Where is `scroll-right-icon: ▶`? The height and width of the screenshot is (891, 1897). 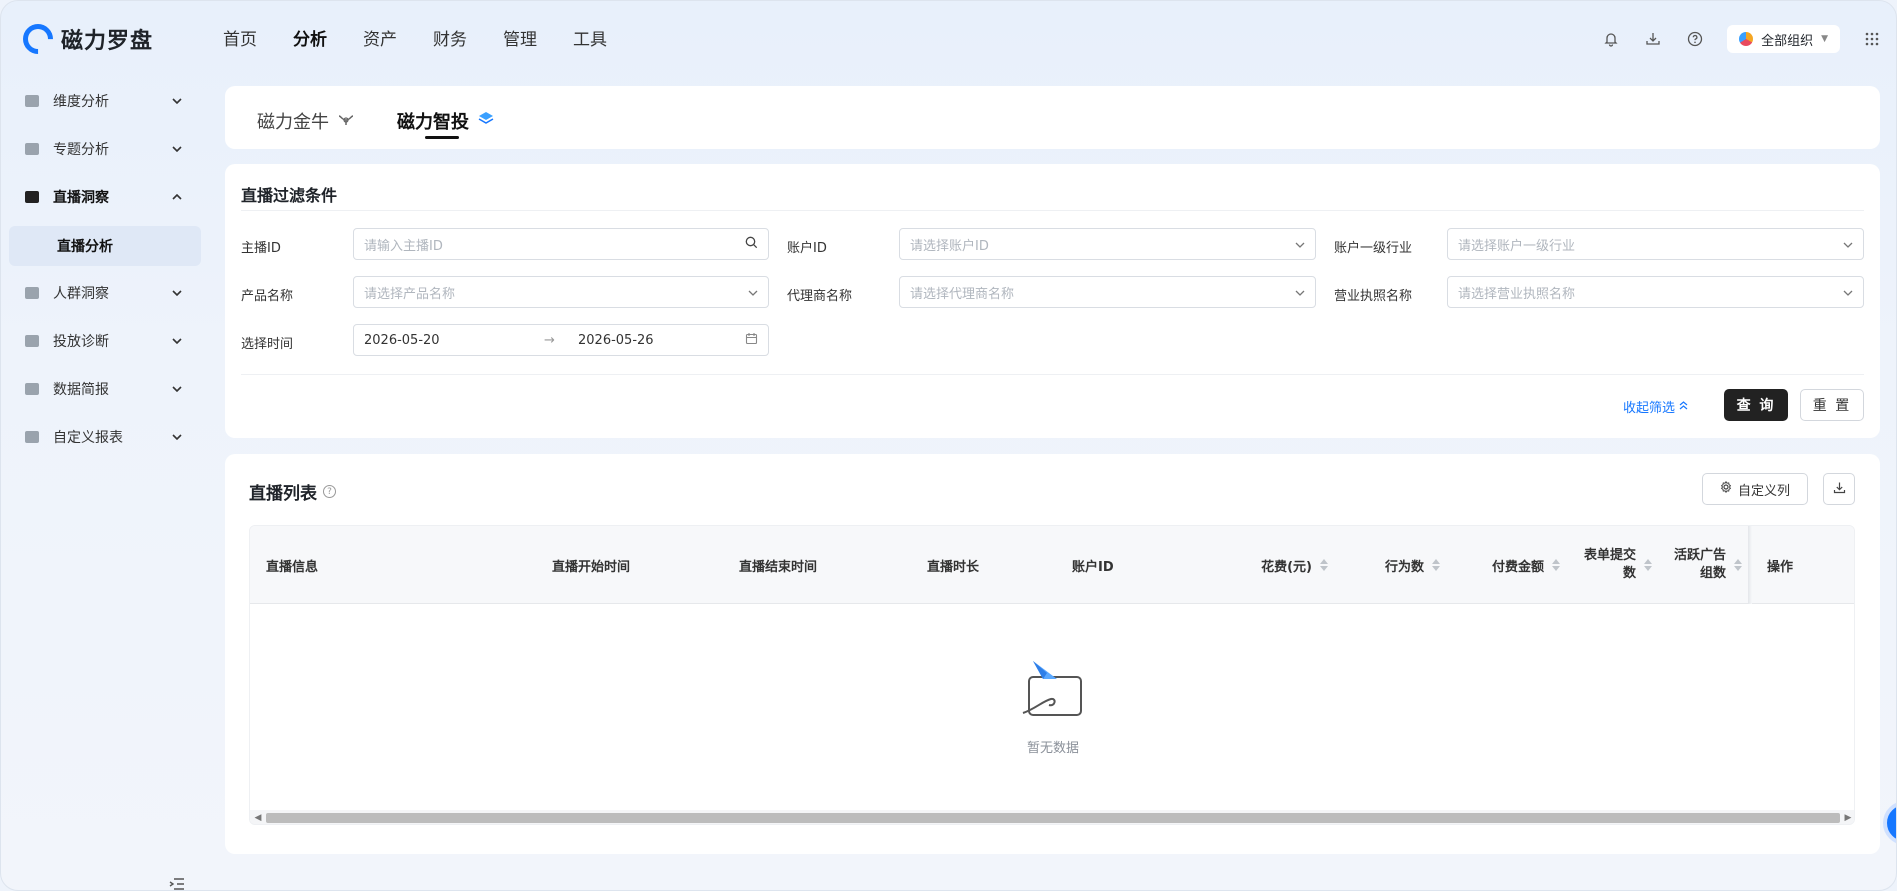
scroll-right-icon: ▶ is located at coordinates (1847, 817).